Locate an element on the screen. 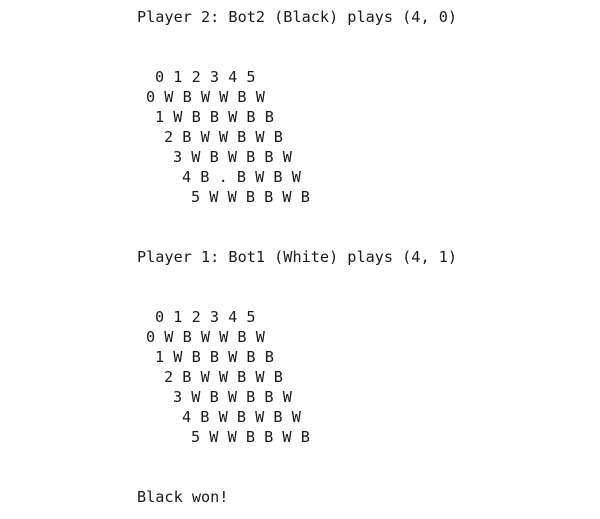 The height and width of the screenshot is (519, 600). board-row: 4 B . B W B W is located at coordinates (241, 177).